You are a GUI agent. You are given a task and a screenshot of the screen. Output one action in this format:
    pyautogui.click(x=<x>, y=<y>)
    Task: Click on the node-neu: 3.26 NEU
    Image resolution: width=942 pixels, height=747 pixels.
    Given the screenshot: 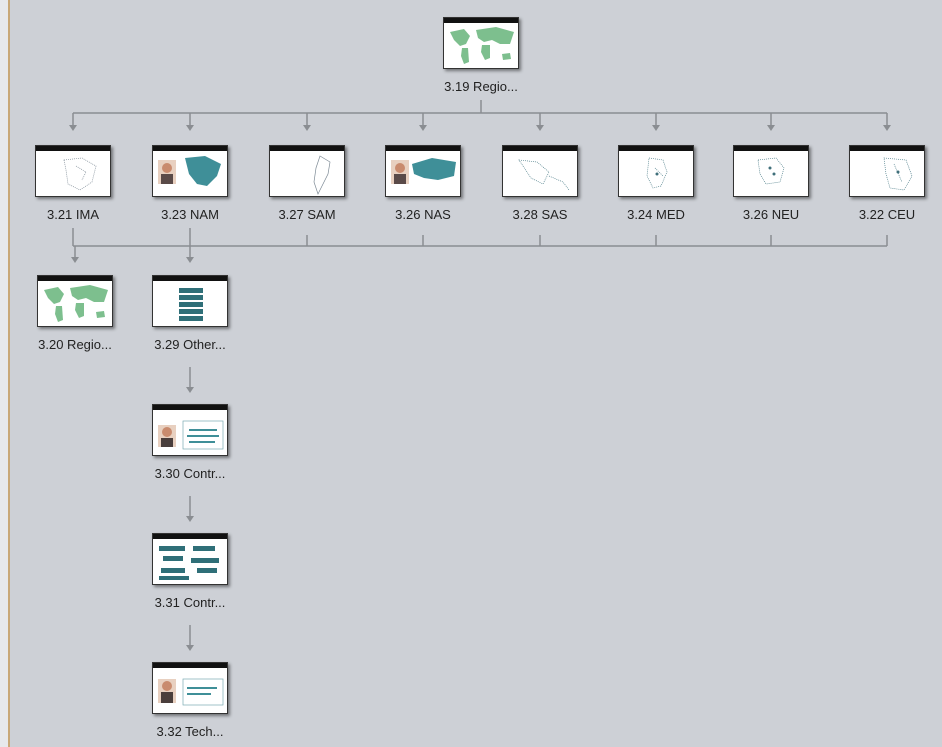 What is the action you would take?
    pyautogui.click(x=771, y=183)
    